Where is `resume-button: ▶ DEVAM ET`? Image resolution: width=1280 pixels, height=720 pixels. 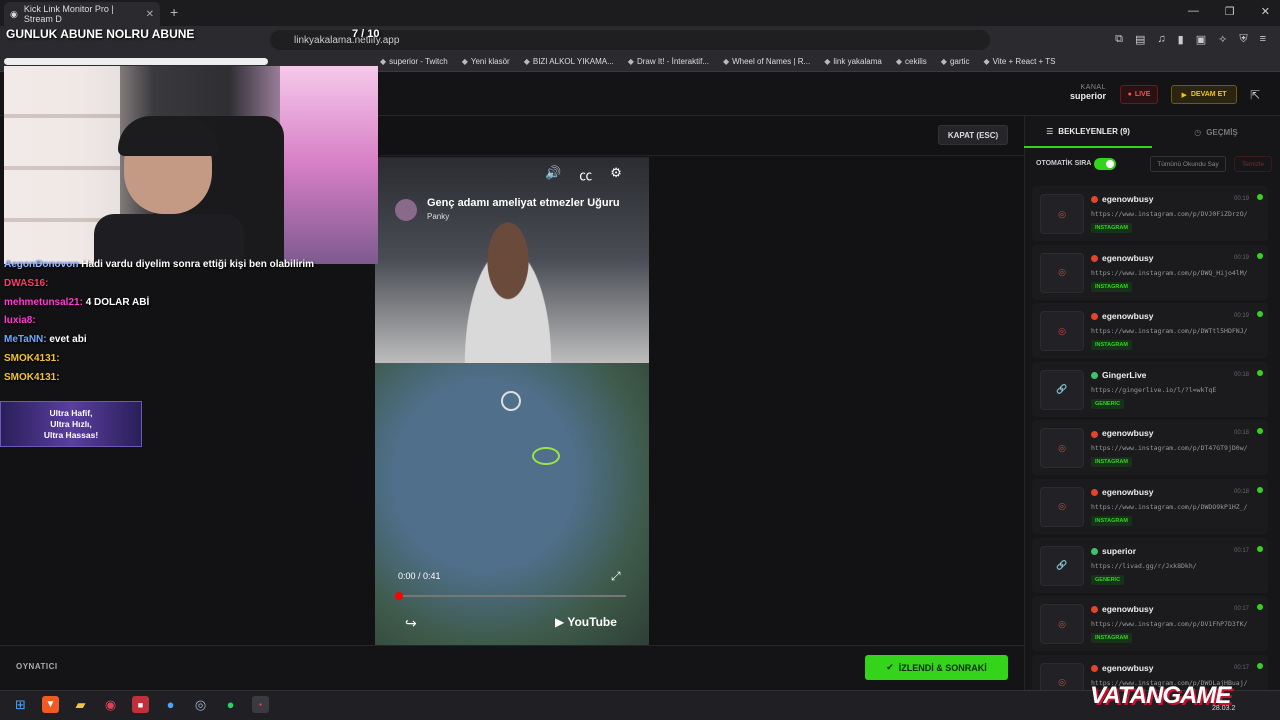 resume-button: ▶ DEVAM ET is located at coordinates (1204, 94).